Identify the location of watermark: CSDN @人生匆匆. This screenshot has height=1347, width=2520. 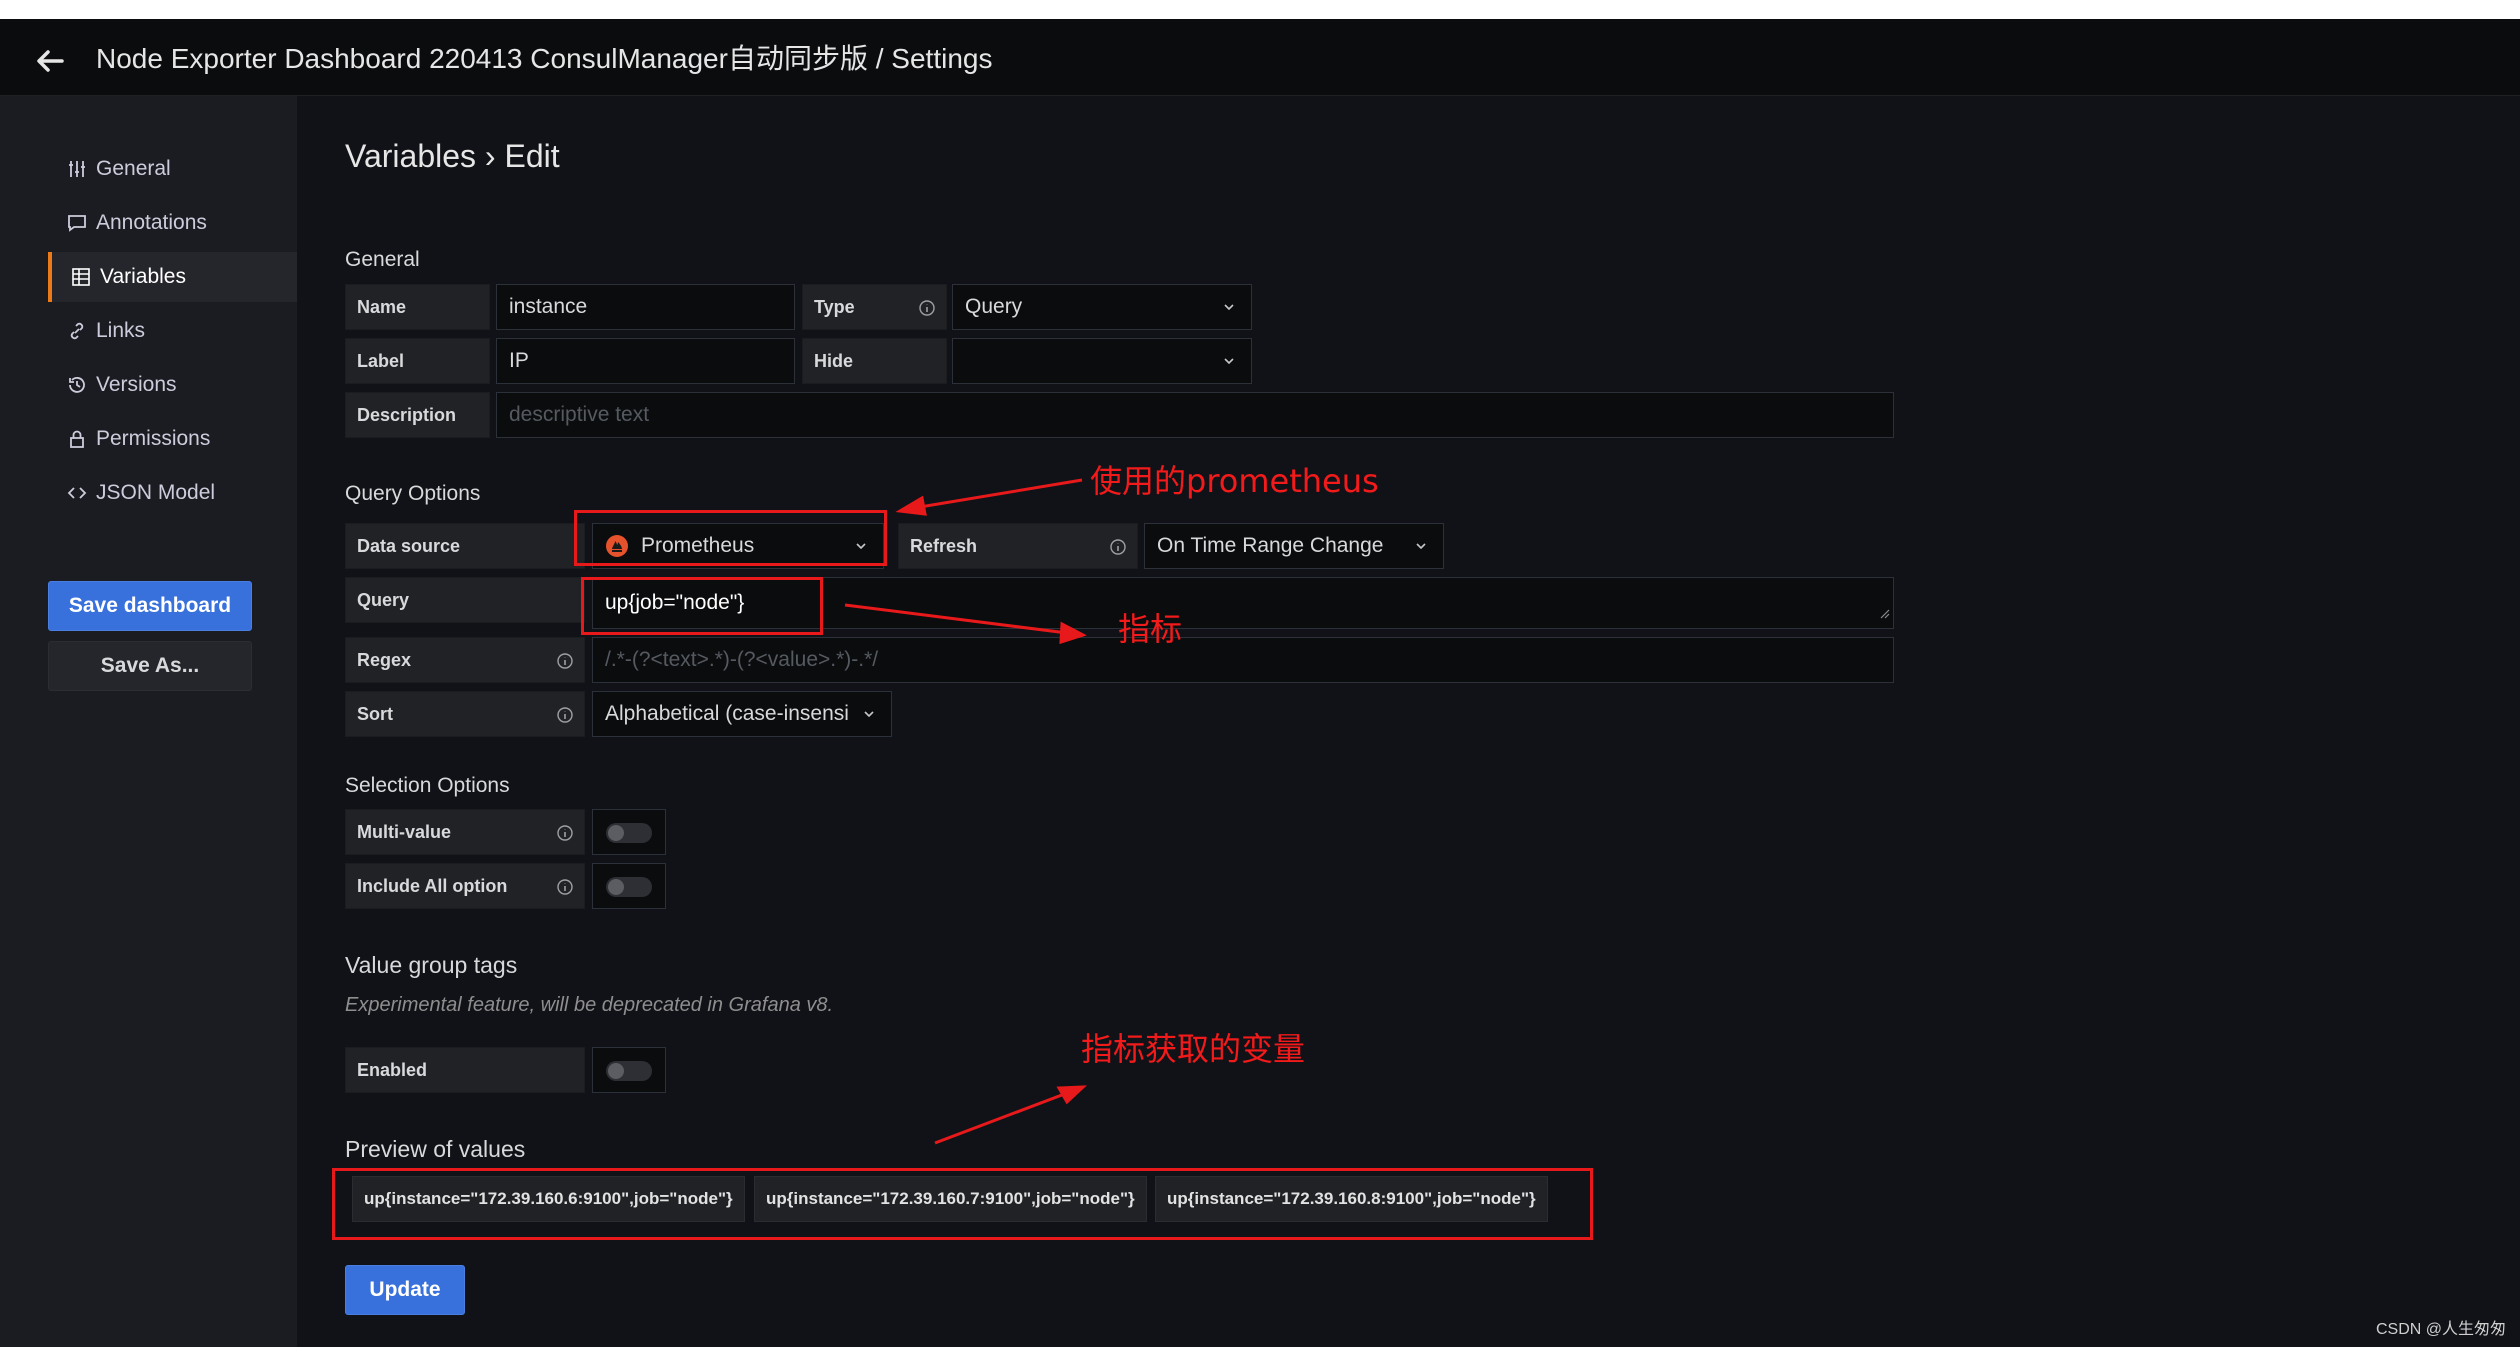
(2440, 1329).